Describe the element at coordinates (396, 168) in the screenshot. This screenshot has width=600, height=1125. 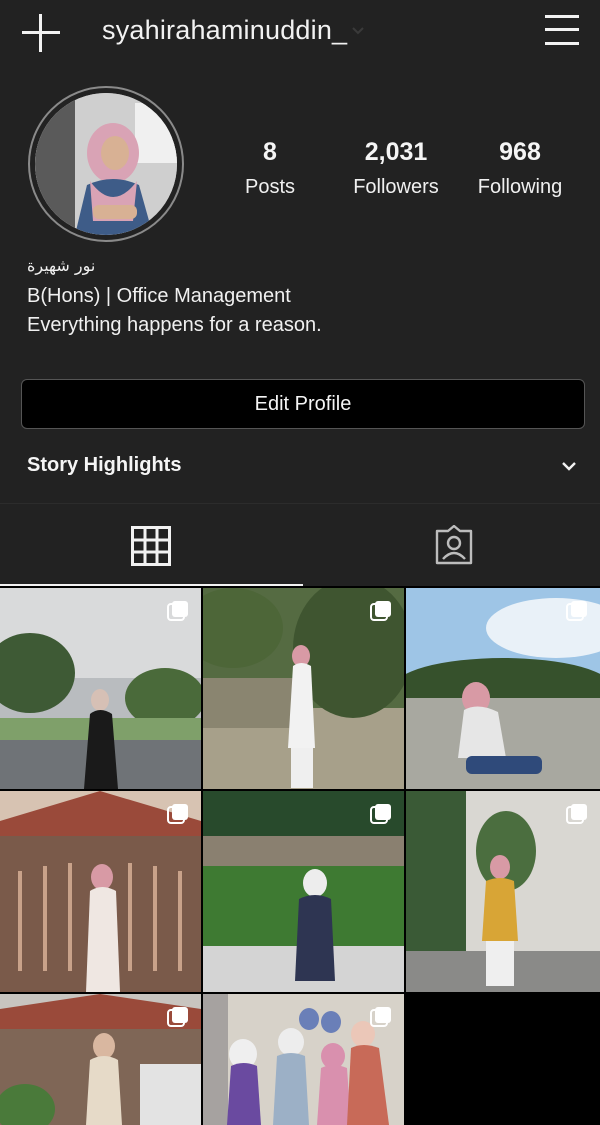
I see `followers-count: 2,031 Followers` at that location.